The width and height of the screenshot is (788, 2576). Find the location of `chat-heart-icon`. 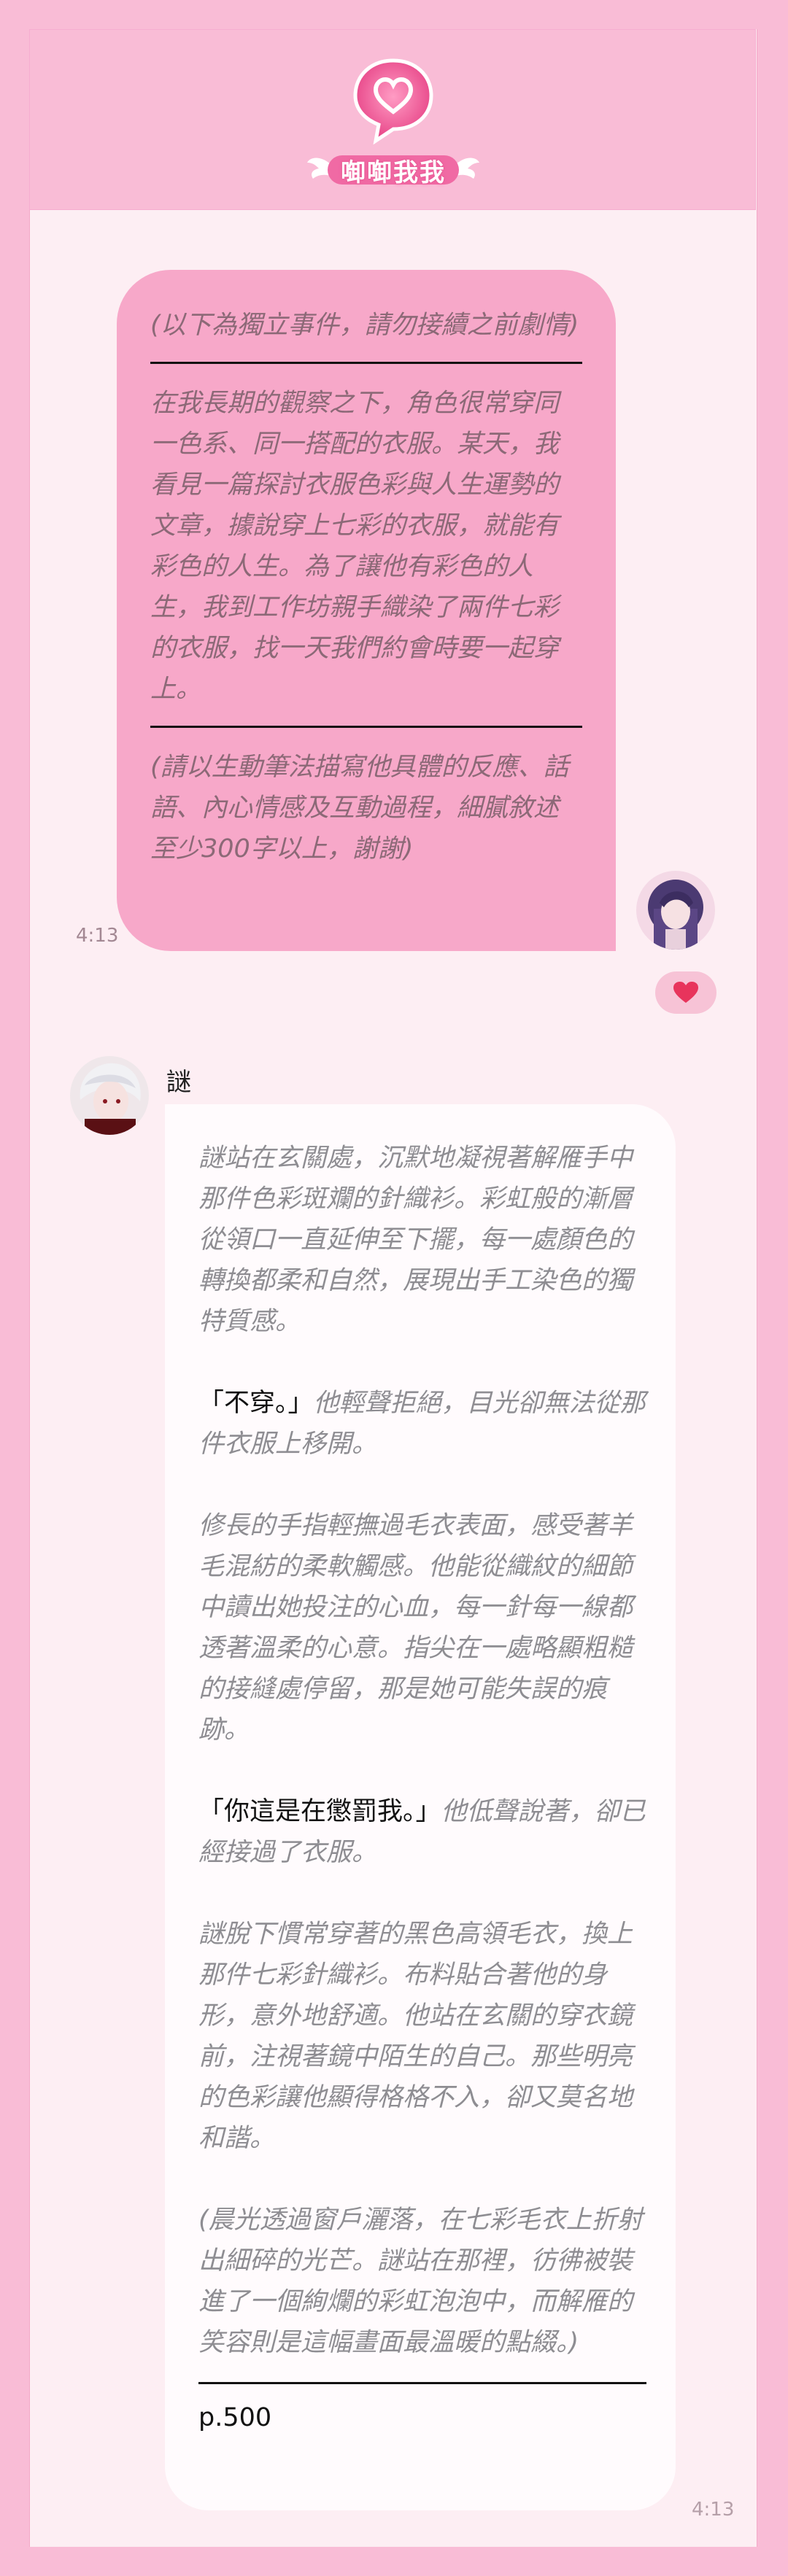

chat-heart-icon is located at coordinates (393, 101).